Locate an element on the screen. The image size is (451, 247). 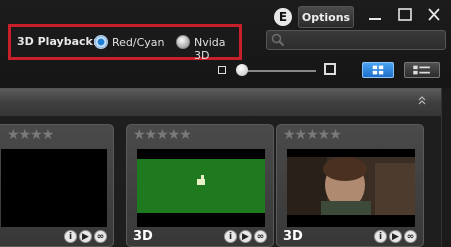
section-header-bar is located at coordinates (220, 102).